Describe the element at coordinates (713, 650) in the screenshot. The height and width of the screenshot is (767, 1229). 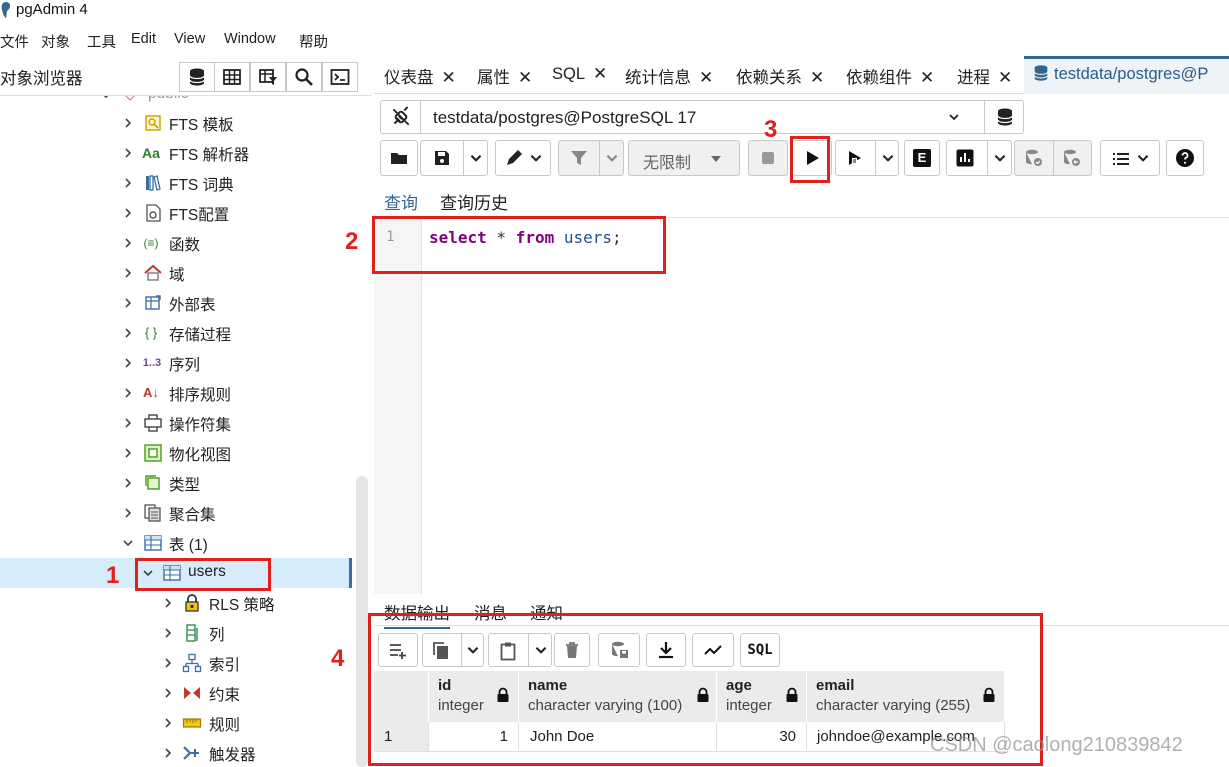
I see `graph-visualiser-button` at that location.